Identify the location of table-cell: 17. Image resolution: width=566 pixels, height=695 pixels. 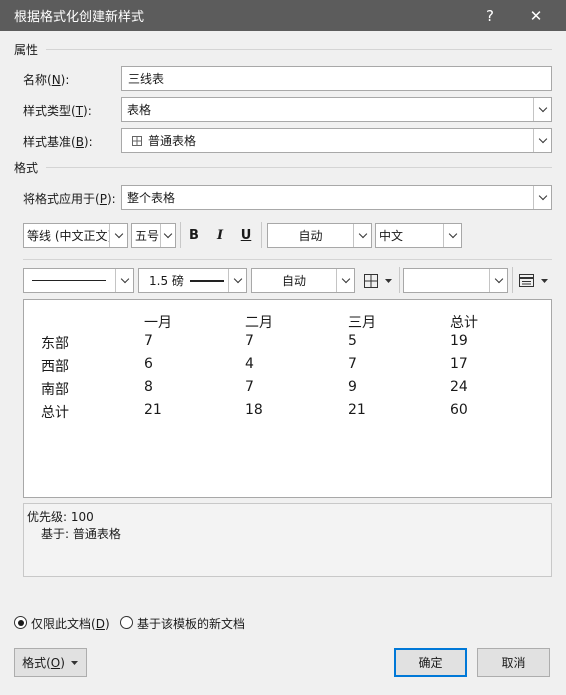
(459, 364).